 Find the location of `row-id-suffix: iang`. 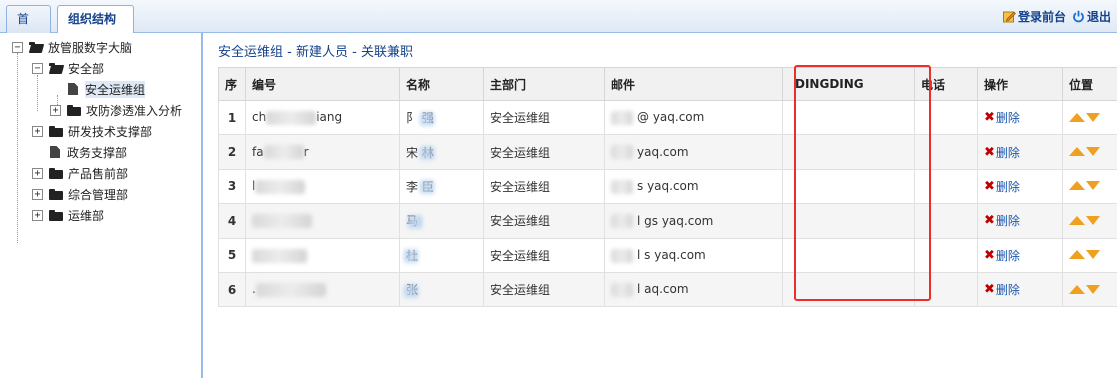

row-id-suffix: iang is located at coordinates (329, 117).